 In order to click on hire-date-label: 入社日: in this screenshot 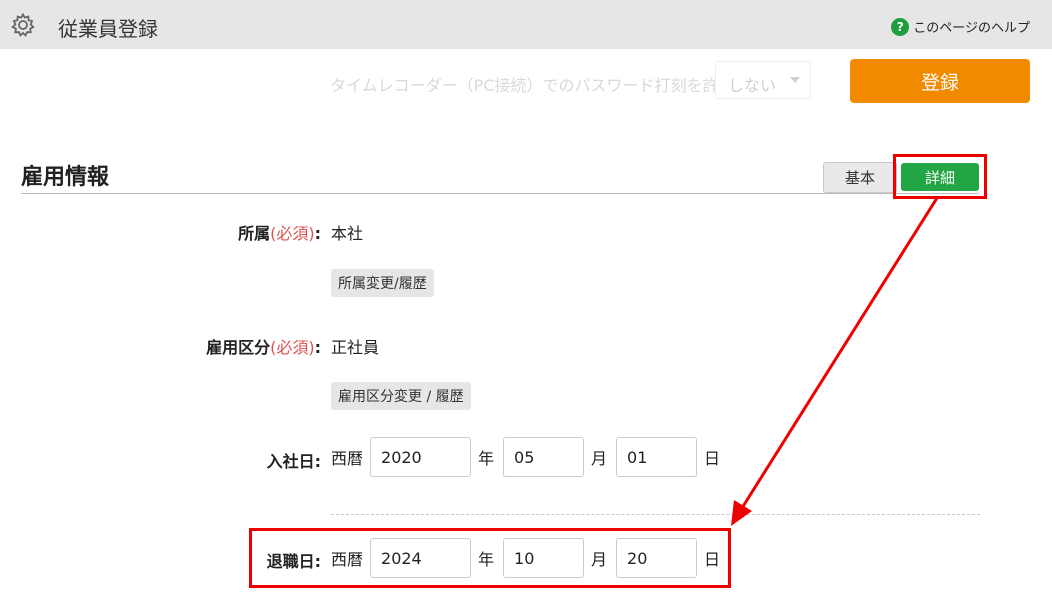, I will do `click(293, 461)`.